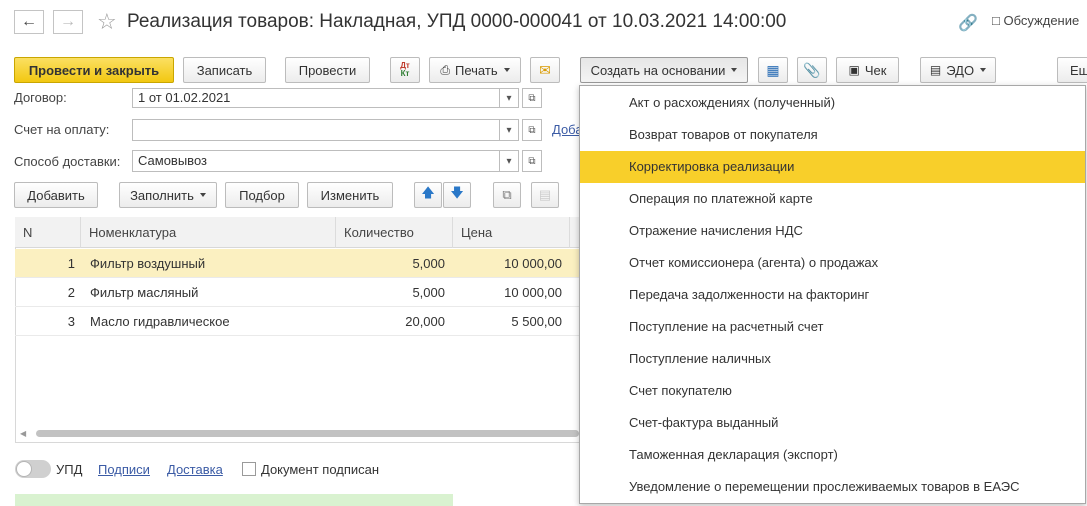 The height and width of the screenshot is (506, 1087). Describe the element at coordinates (832, 327) in the screenshot. I see `menu-item: Поступление на расчетный счет` at that location.